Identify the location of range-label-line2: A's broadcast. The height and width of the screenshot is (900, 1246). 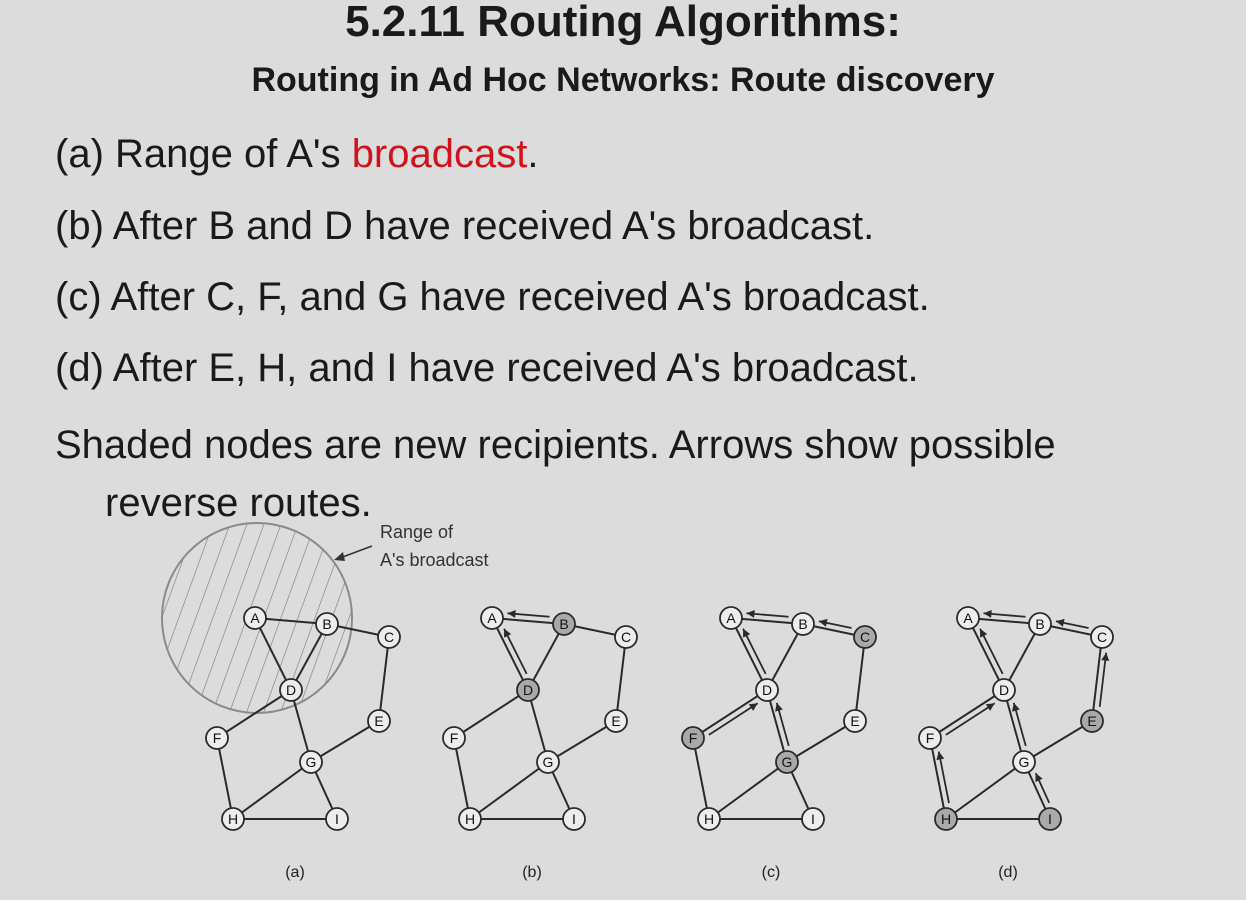
(434, 560).